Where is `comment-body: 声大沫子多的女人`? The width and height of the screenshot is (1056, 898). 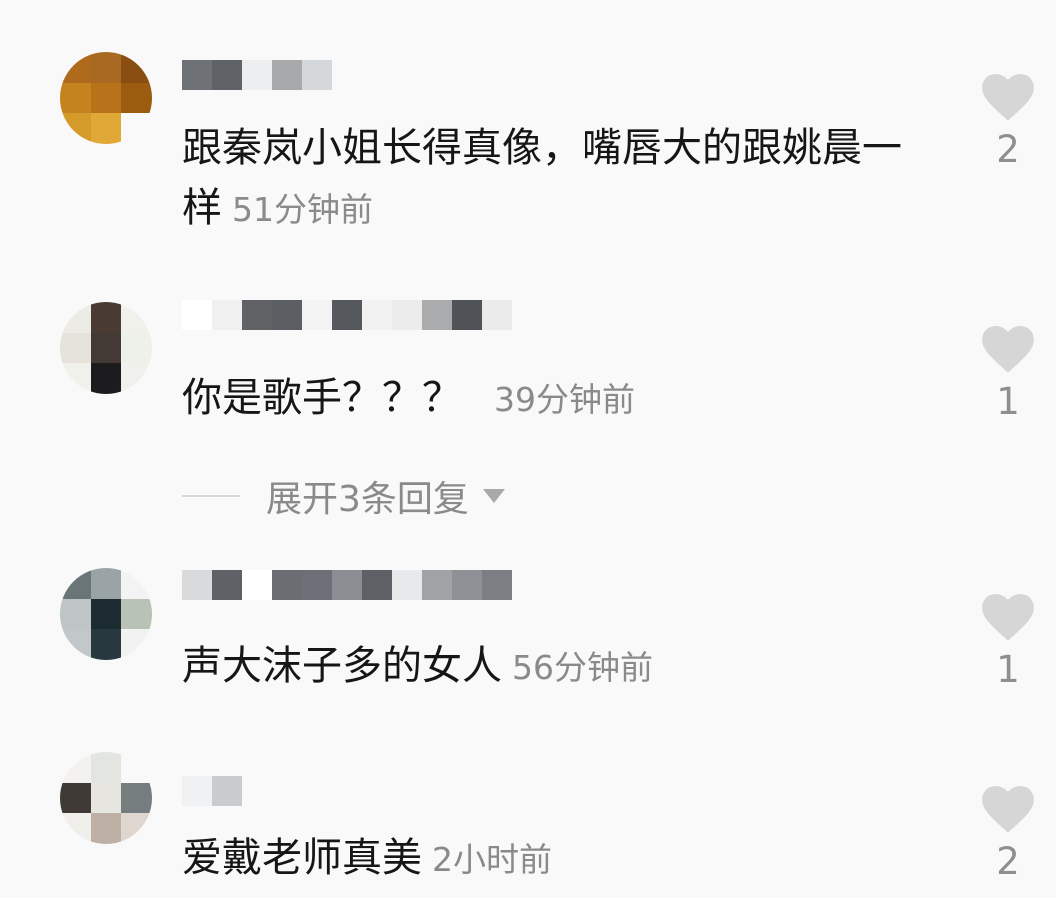
comment-body: 声大沫子多的女人 is located at coordinates (342, 666).